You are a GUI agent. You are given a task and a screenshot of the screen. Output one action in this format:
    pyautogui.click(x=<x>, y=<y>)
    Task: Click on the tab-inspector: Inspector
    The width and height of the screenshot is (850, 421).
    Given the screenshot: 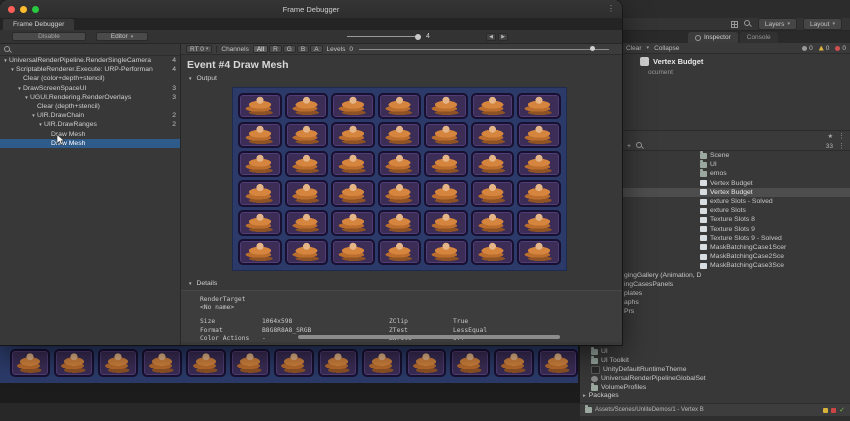 What is the action you would take?
    pyautogui.click(x=713, y=37)
    